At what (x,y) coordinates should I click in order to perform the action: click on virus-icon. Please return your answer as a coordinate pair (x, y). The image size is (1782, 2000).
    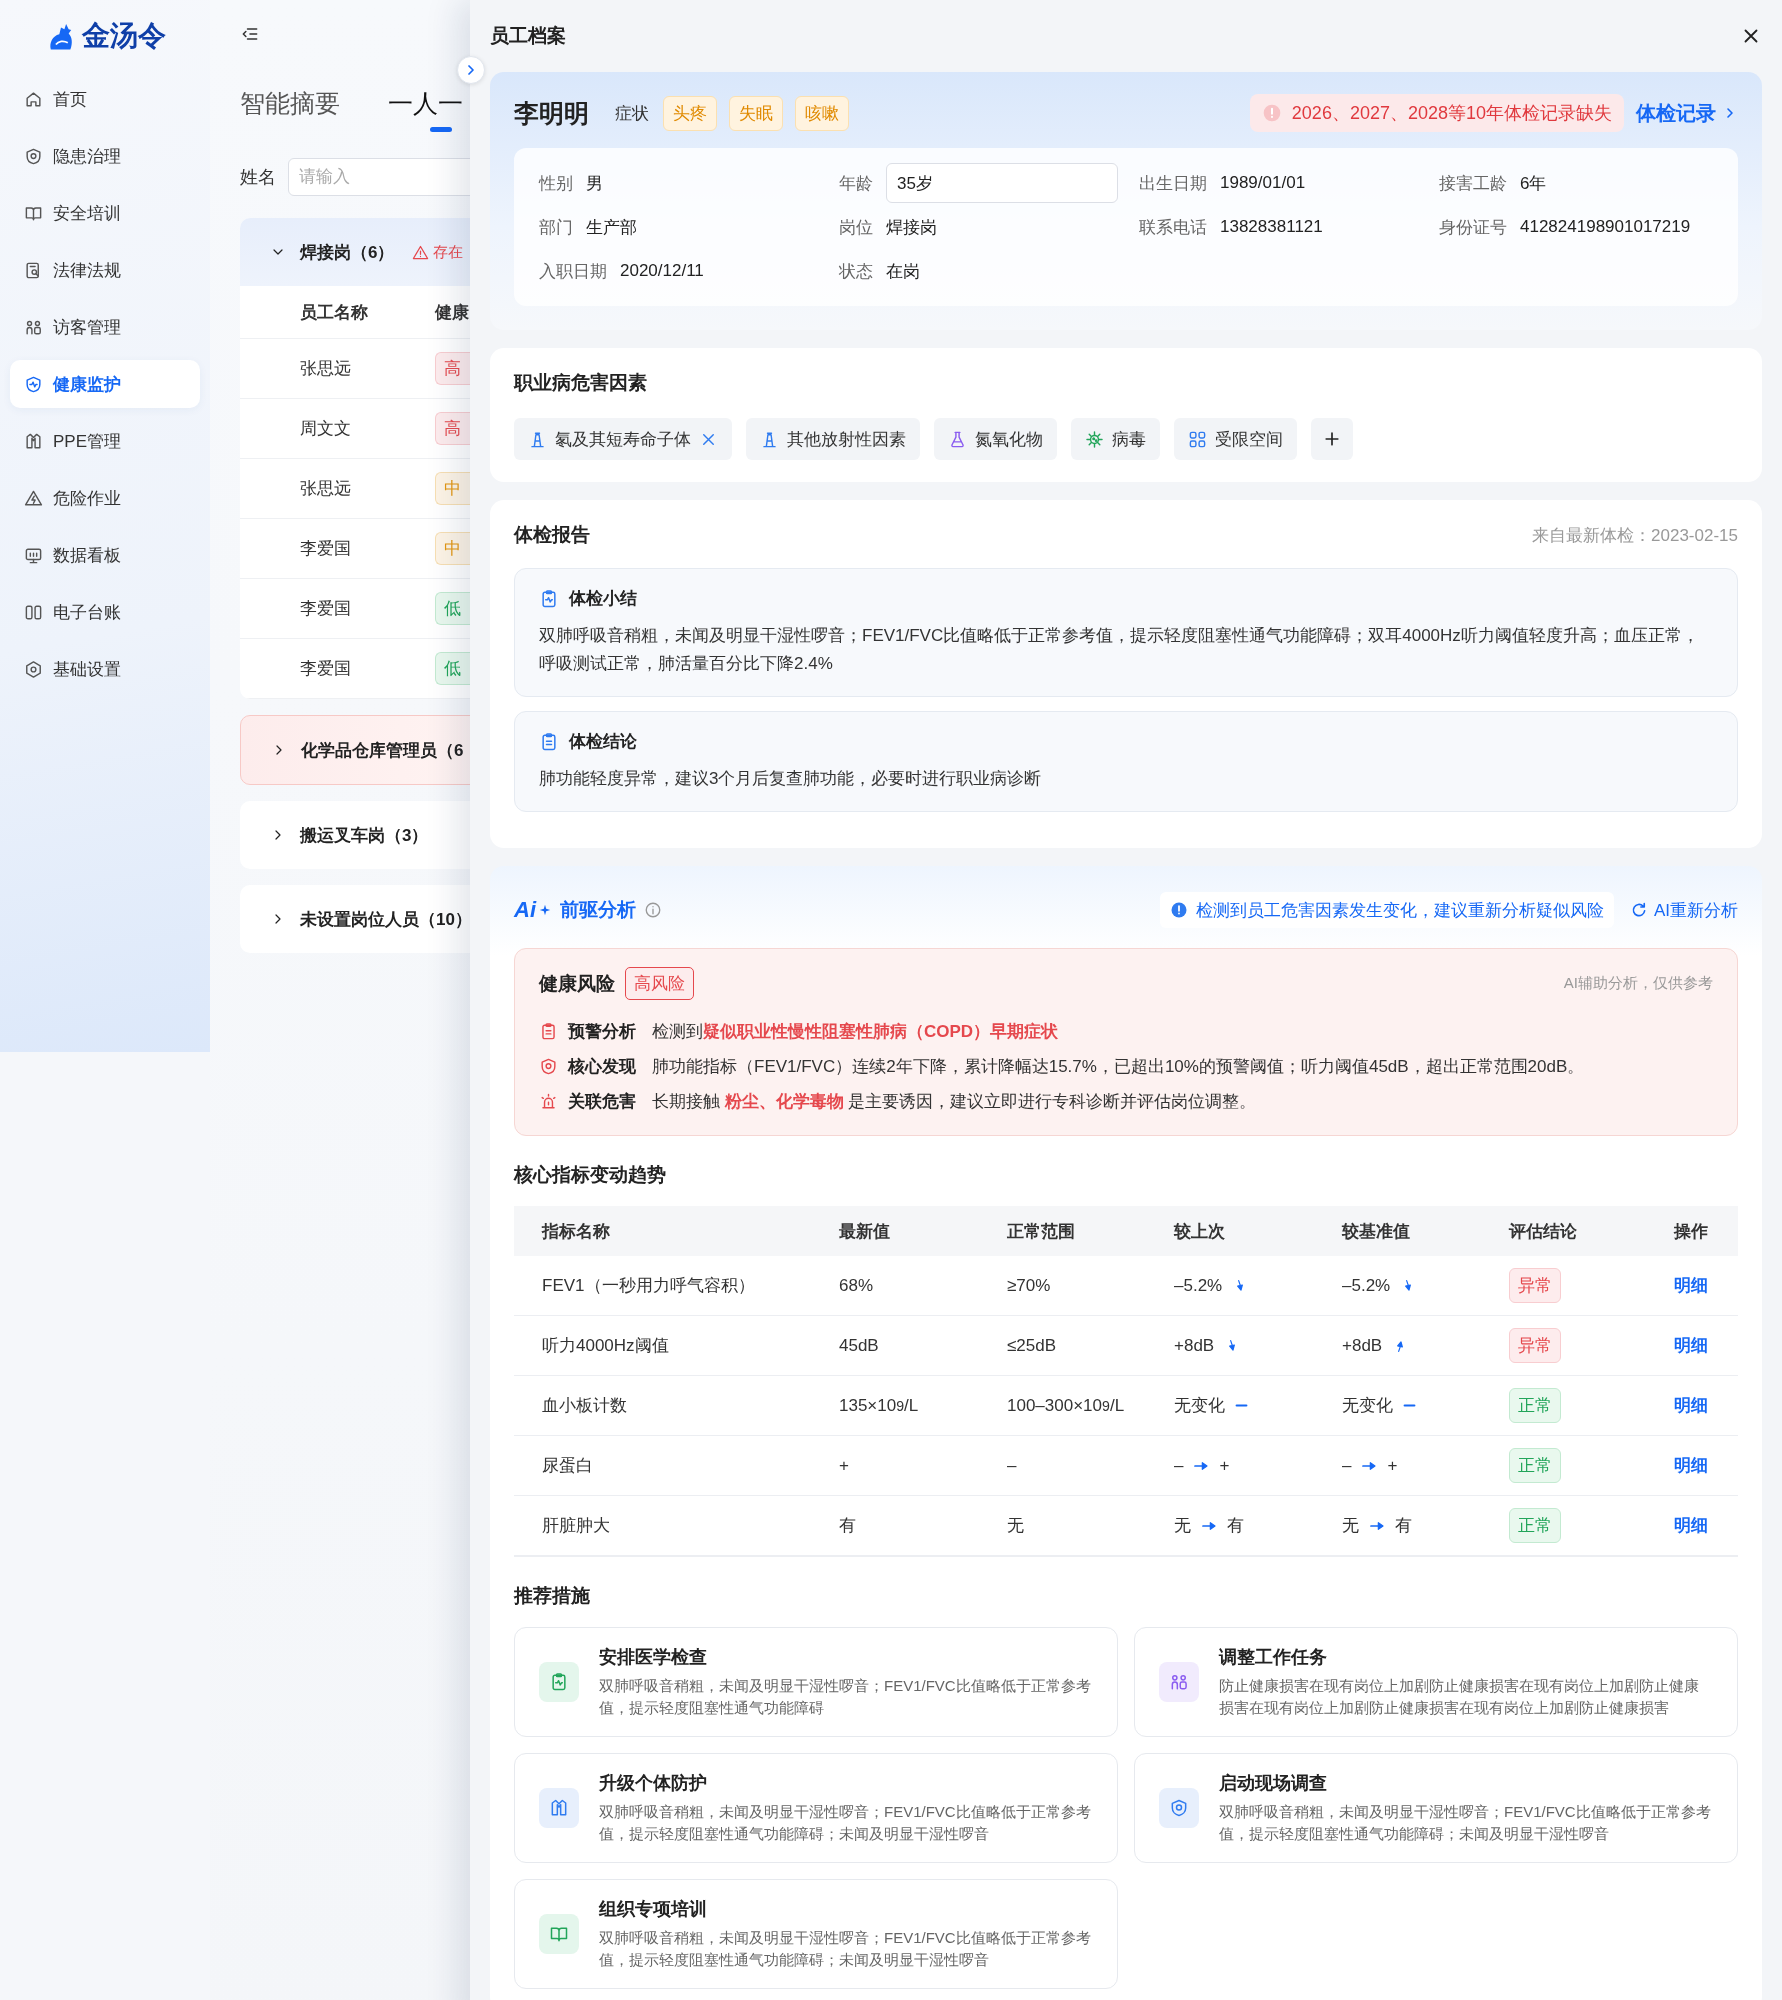
    Looking at the image, I should click on (1094, 439).